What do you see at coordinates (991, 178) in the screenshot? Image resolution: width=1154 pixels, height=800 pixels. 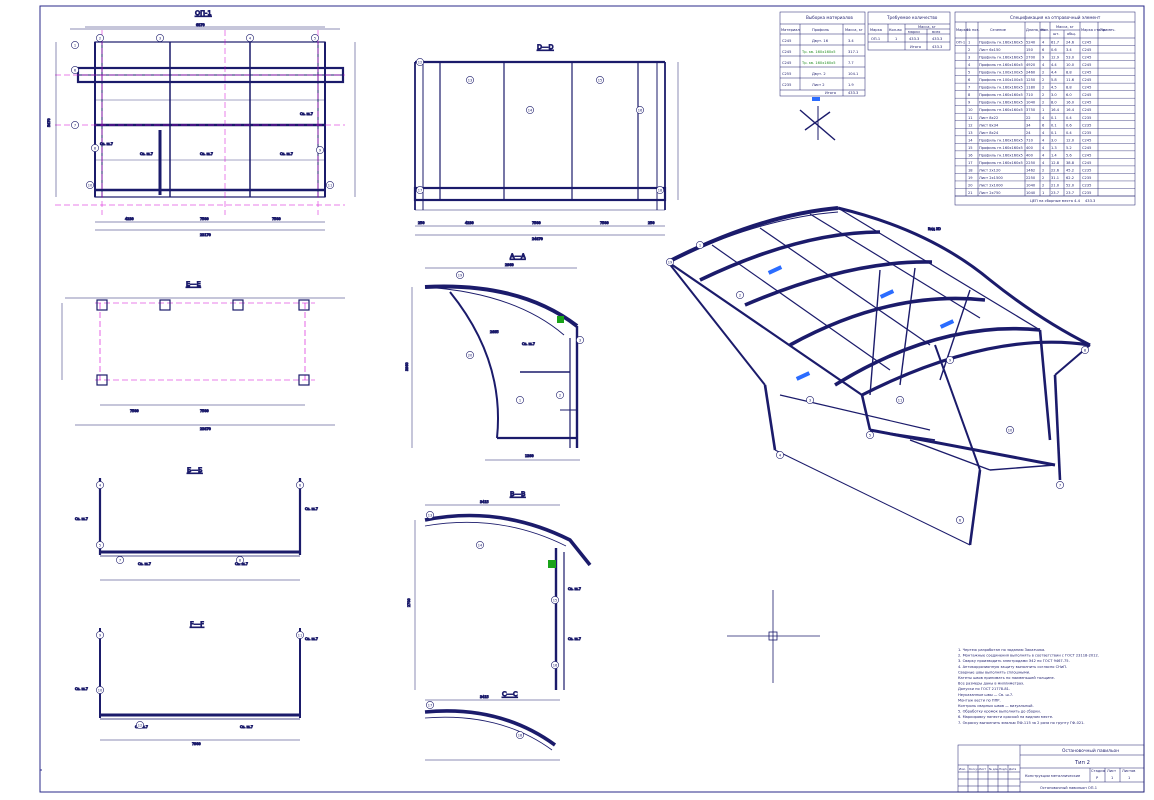 I see `spec-cell: Лист 2х1500` at bounding box center [991, 178].